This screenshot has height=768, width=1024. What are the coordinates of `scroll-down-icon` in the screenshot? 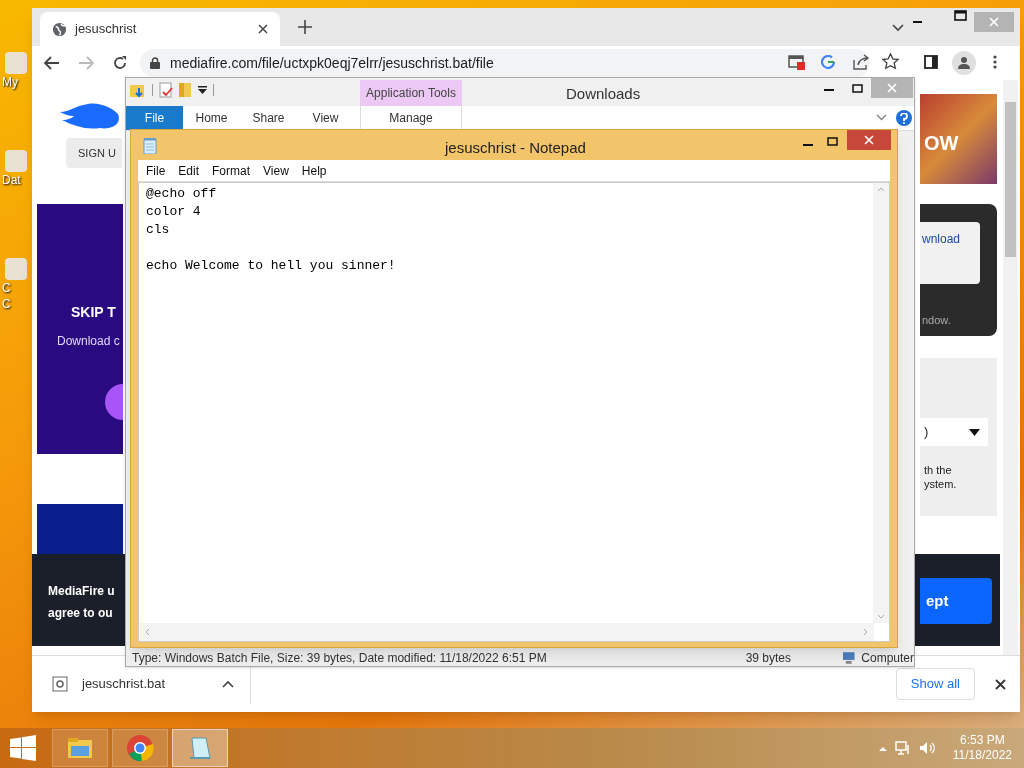 It's located at (881, 616).